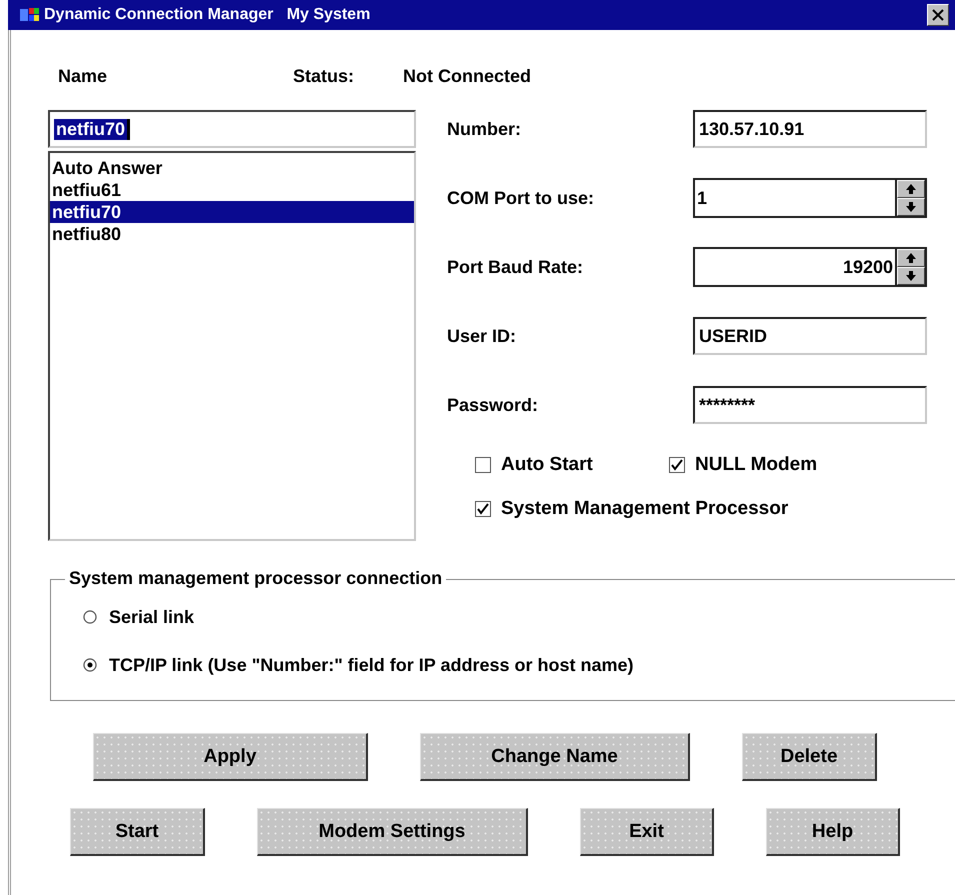 This screenshot has height=895, width=955. What do you see at coordinates (647, 832) in the screenshot?
I see `dialog-button: Exit` at bounding box center [647, 832].